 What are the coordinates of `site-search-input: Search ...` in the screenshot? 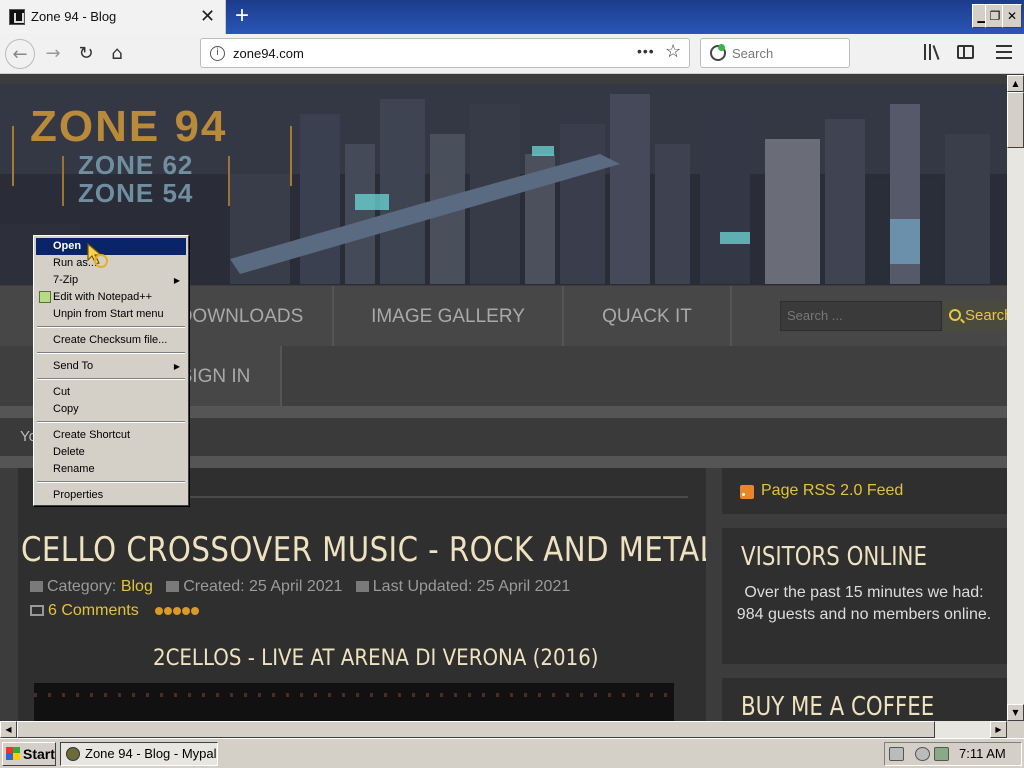 It's located at (861, 316).